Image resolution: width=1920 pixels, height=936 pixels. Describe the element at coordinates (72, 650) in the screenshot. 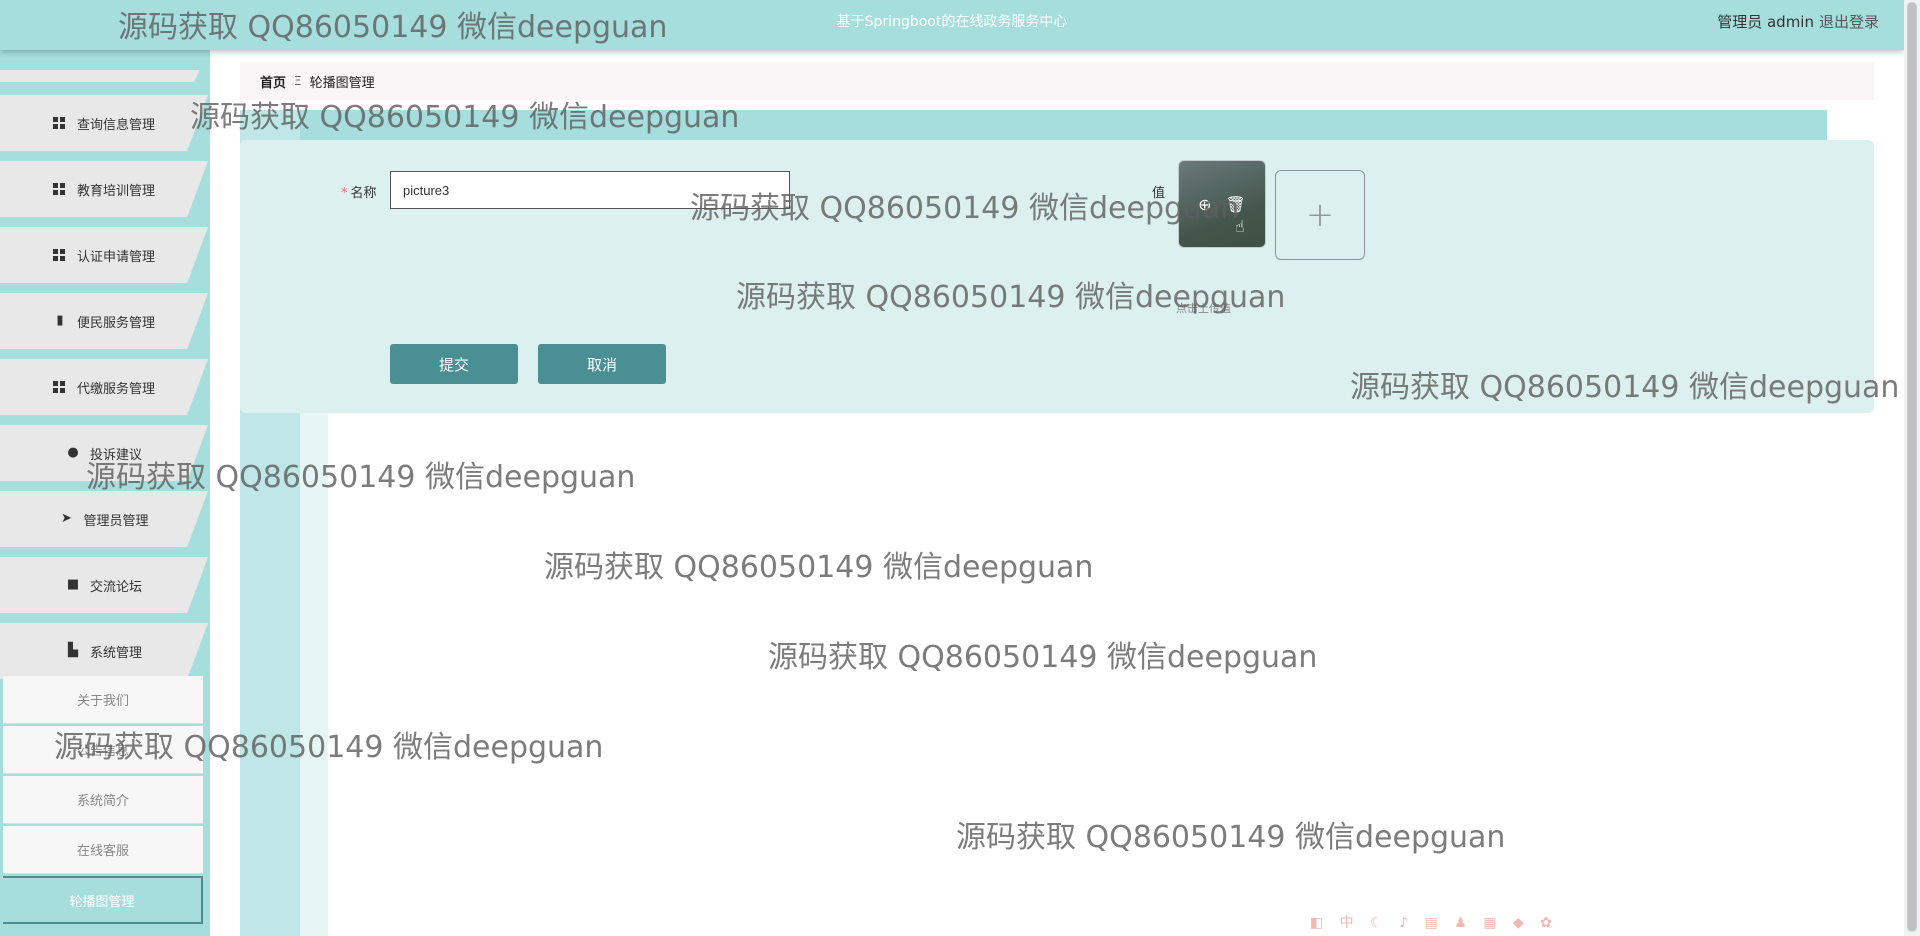

I see `book-icon: ▙` at that location.